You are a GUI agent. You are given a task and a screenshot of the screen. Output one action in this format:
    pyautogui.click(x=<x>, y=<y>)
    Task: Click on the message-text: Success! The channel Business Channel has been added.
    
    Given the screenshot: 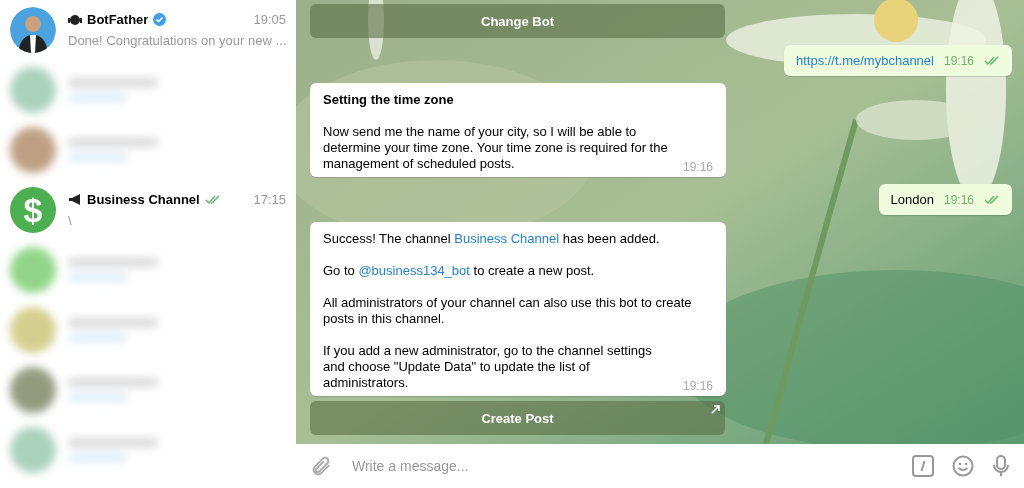 What is the action you would take?
    pyautogui.click(x=492, y=239)
    